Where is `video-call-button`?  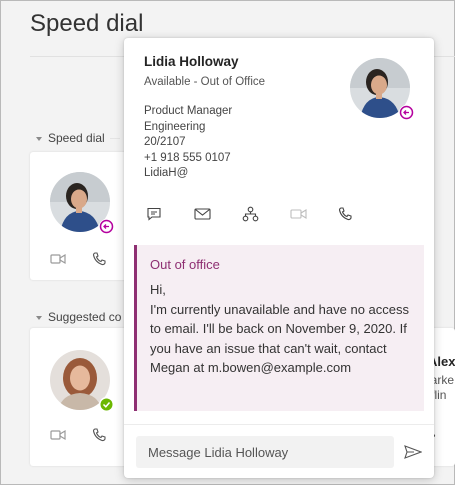
video-call-button is located at coordinates (314, 216).